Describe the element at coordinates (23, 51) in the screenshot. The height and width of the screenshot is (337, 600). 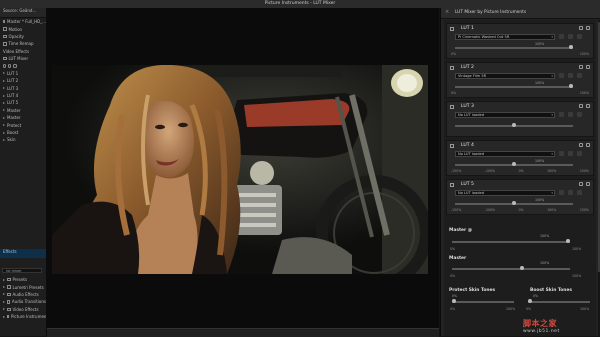
I see `effect-tree-row: Video Effects` at that location.